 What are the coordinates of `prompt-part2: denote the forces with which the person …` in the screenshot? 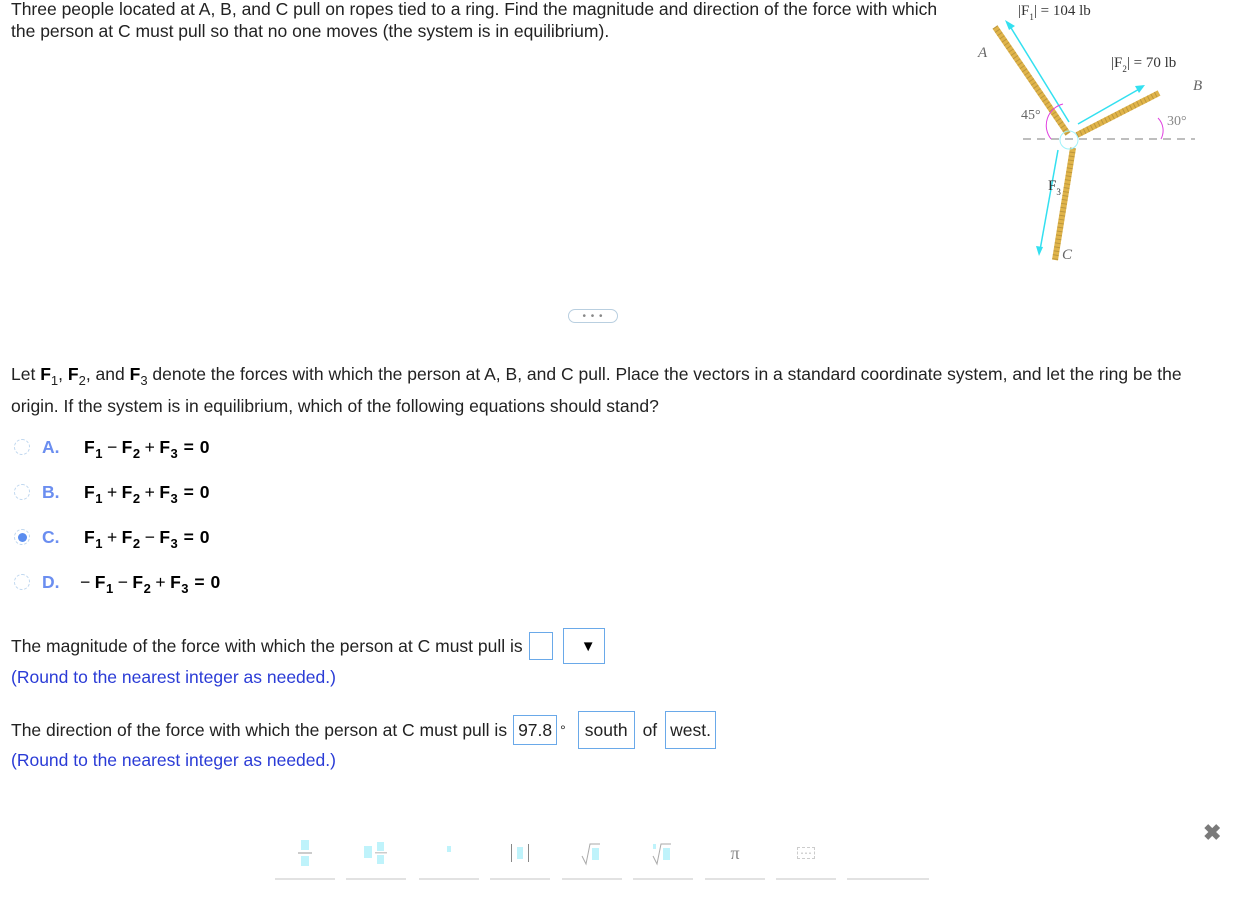 It's located at (596, 390).